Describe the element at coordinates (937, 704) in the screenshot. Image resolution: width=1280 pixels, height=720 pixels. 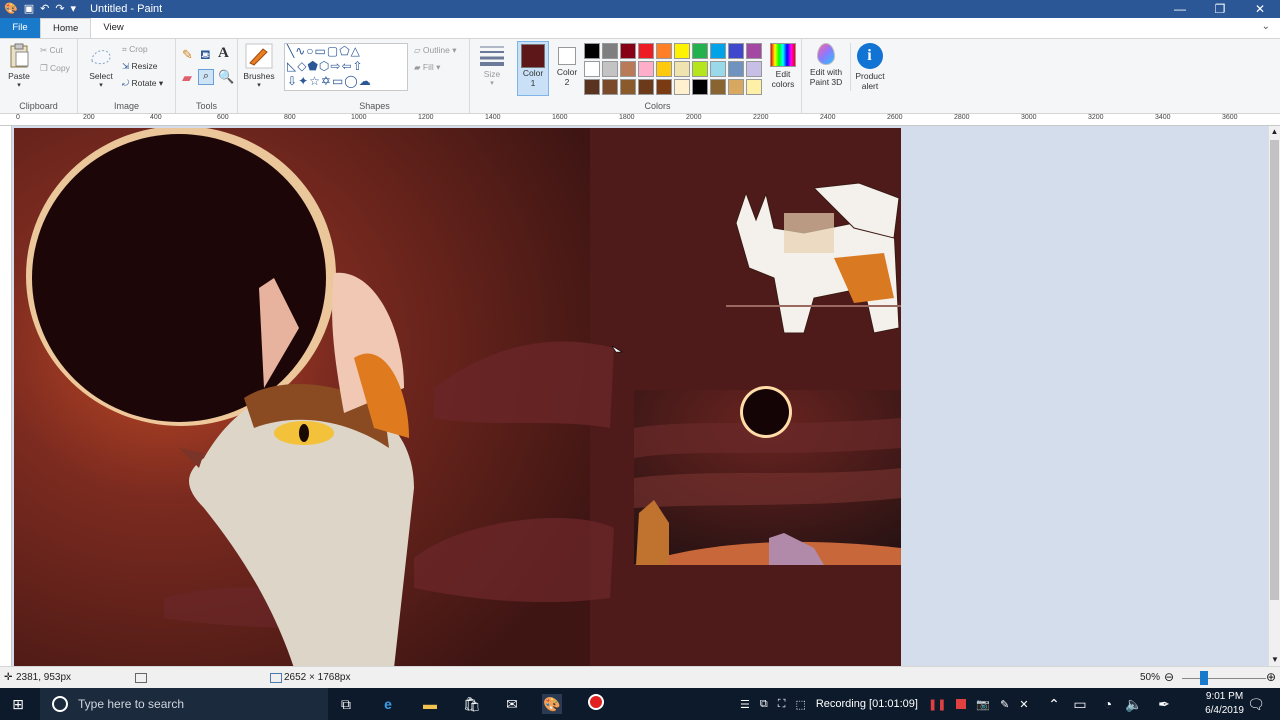
I see `pause-icon: ❚❚` at that location.